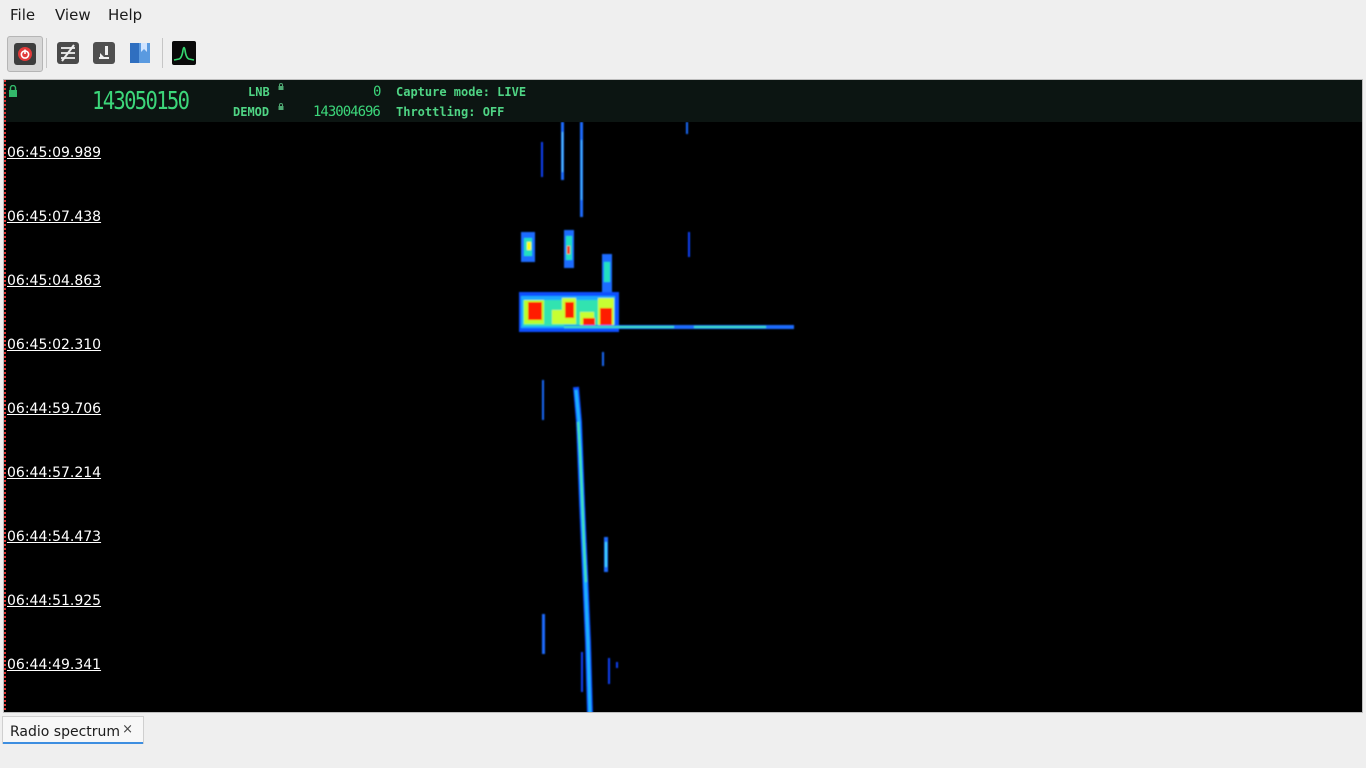  Describe the element at coordinates (450, 112) in the screenshot. I see `throttling-status: Throttling: OFF` at that location.